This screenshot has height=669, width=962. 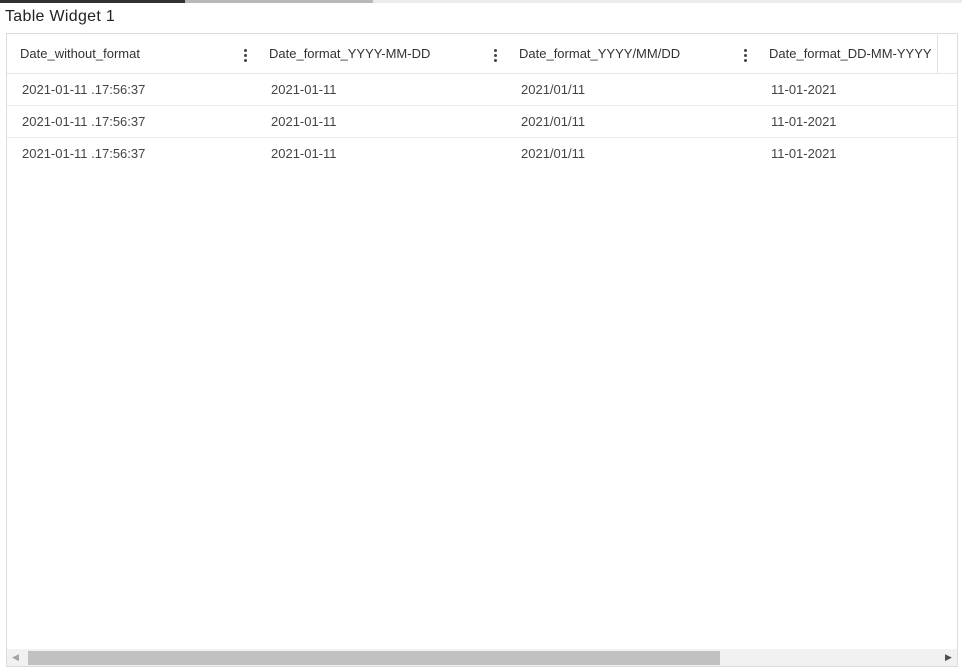 I want to click on top-bar-segment-dark, so click(x=92, y=1).